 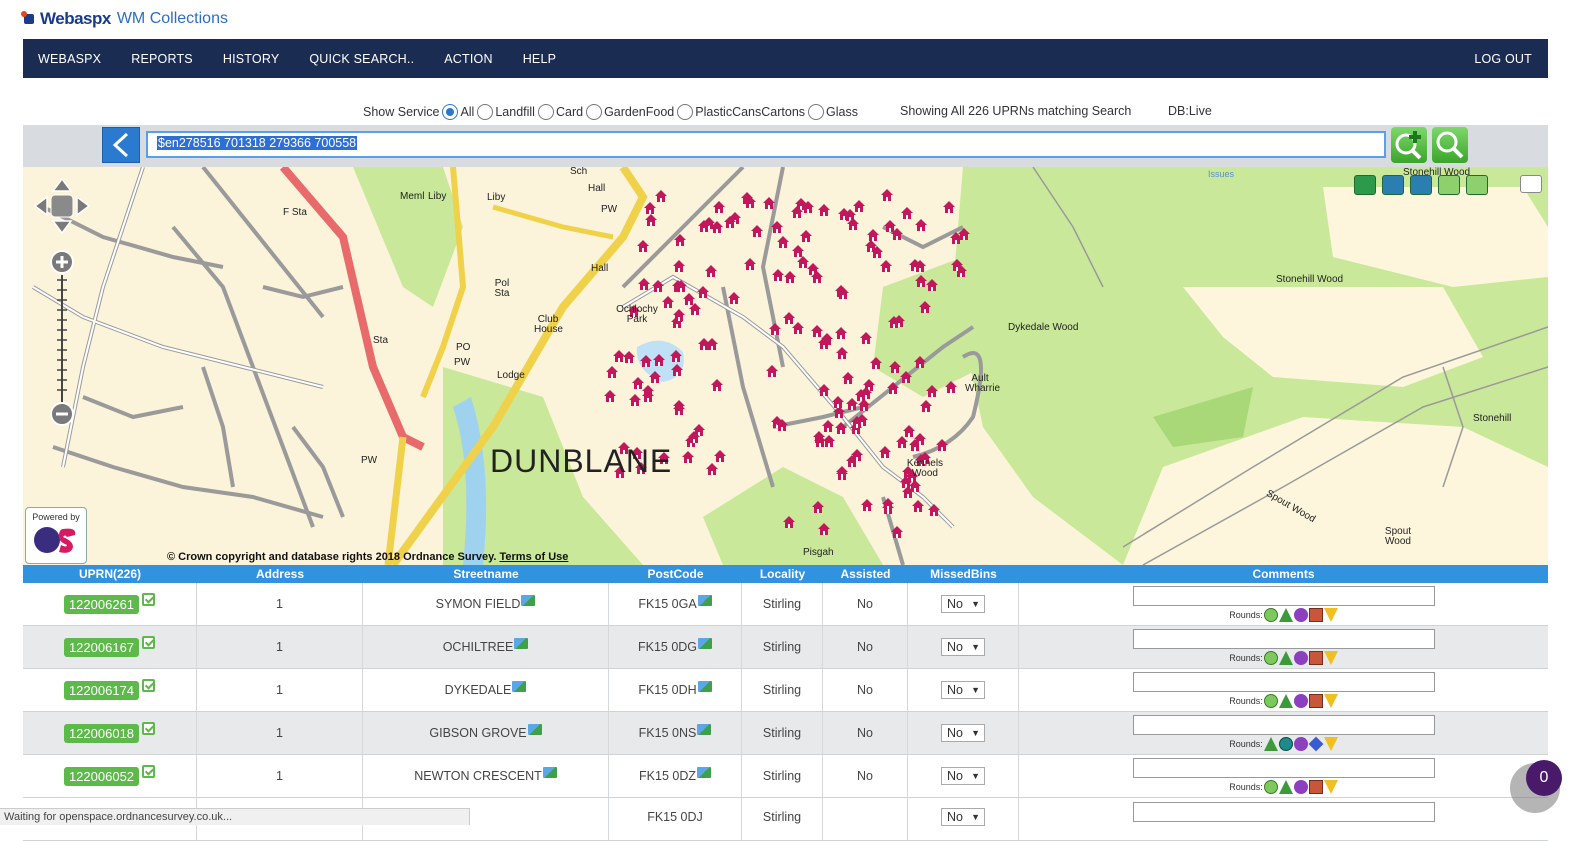 What do you see at coordinates (506, 112) in the screenshot?
I see `service-option-landfill: Landfill` at bounding box center [506, 112].